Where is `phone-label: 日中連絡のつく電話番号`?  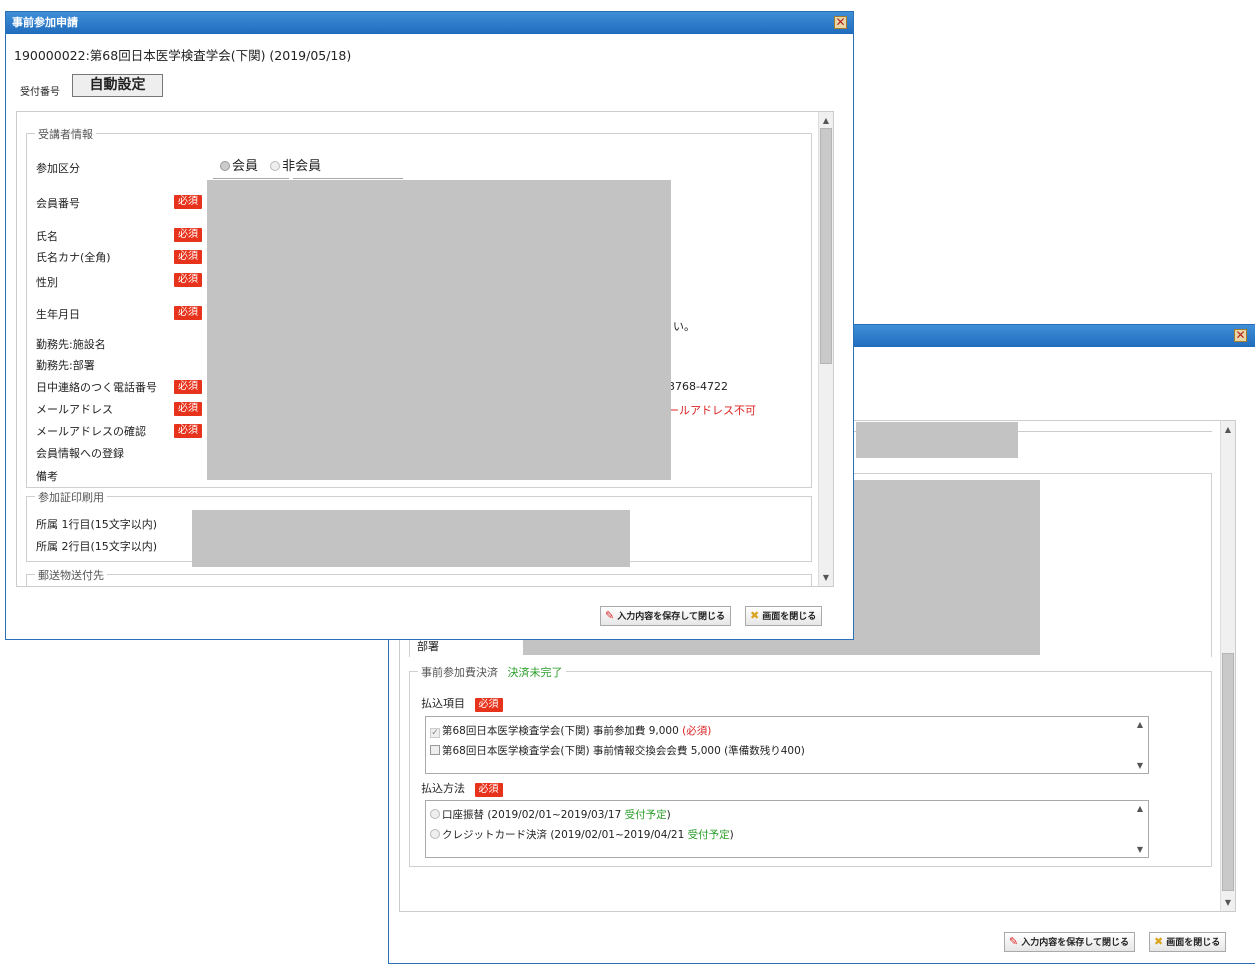 phone-label: 日中連絡のつく電話番号 is located at coordinates (96, 387).